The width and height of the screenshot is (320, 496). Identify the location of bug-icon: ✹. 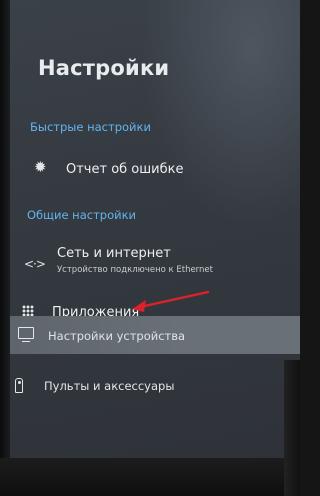
(40, 167).